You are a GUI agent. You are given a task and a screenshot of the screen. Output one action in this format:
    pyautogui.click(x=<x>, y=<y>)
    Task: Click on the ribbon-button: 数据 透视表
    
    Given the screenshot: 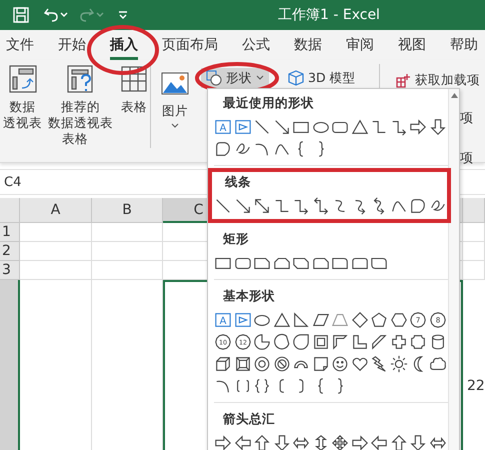 What is the action you would take?
    pyautogui.click(x=22, y=97)
    